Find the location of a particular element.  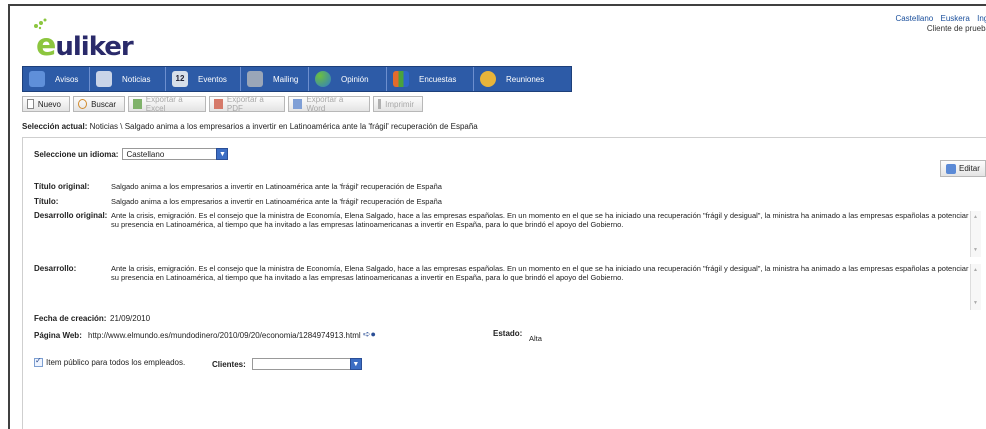

print-button-label: Imprimir is located at coordinates (399, 104).